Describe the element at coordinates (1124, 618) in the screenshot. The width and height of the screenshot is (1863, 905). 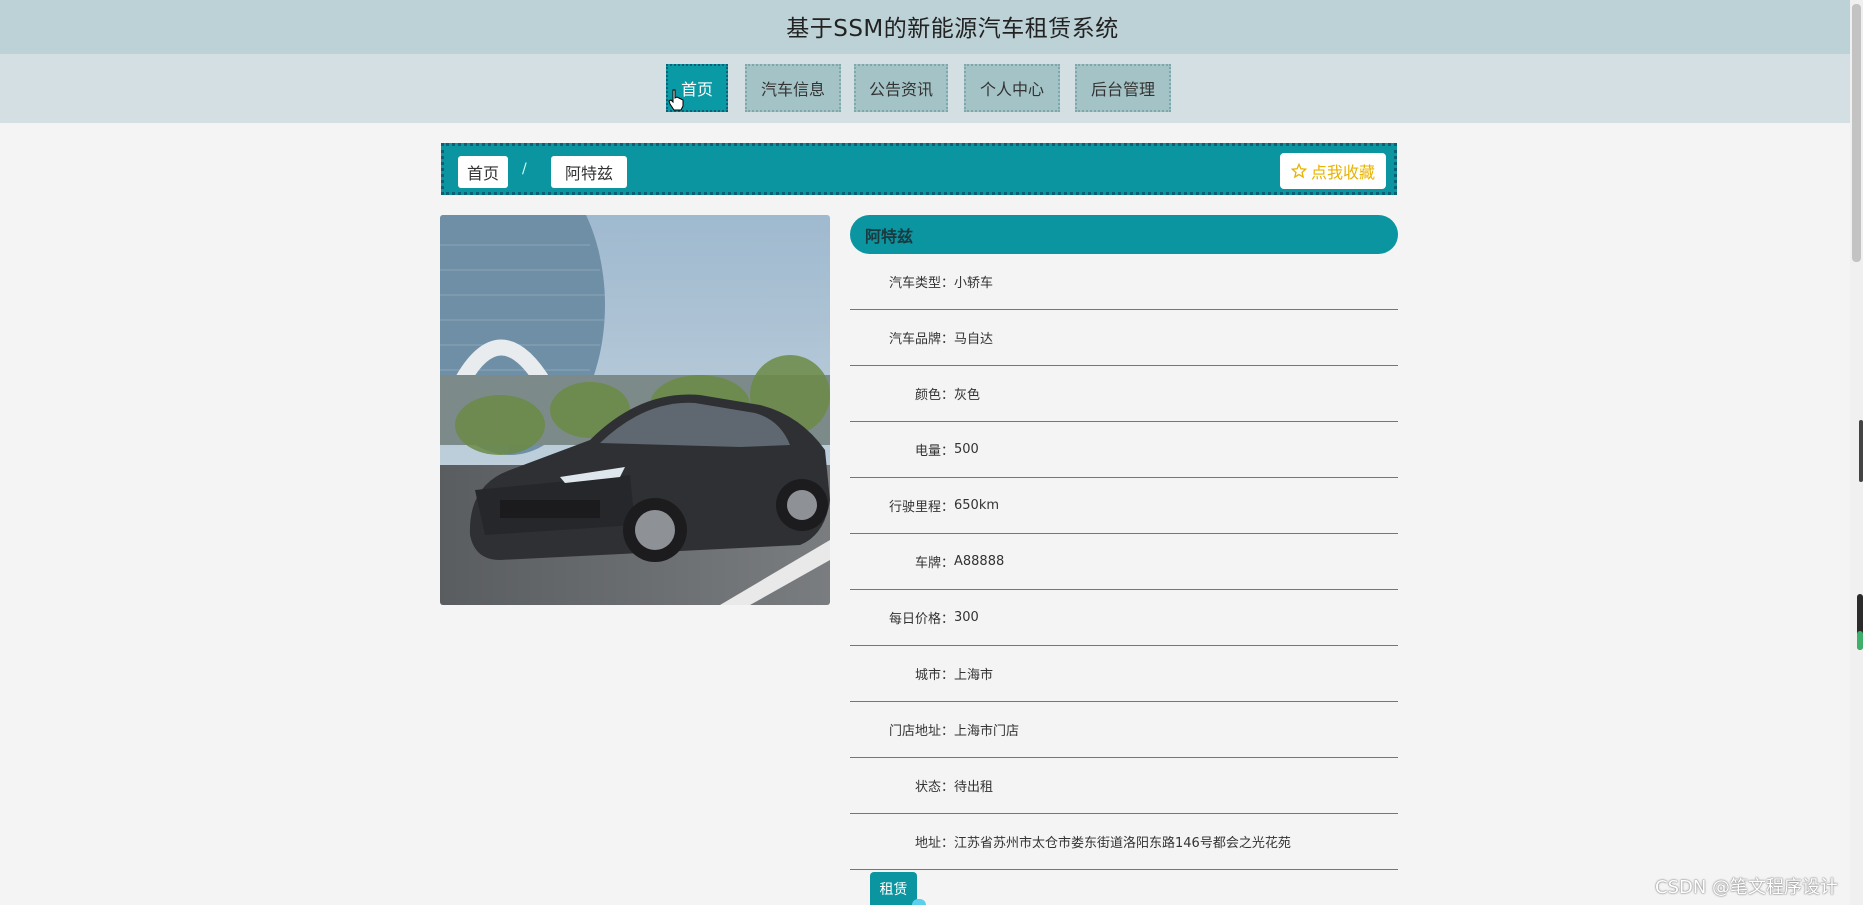
I see `detail-row-daily-price: 每日价格： 300` at that location.